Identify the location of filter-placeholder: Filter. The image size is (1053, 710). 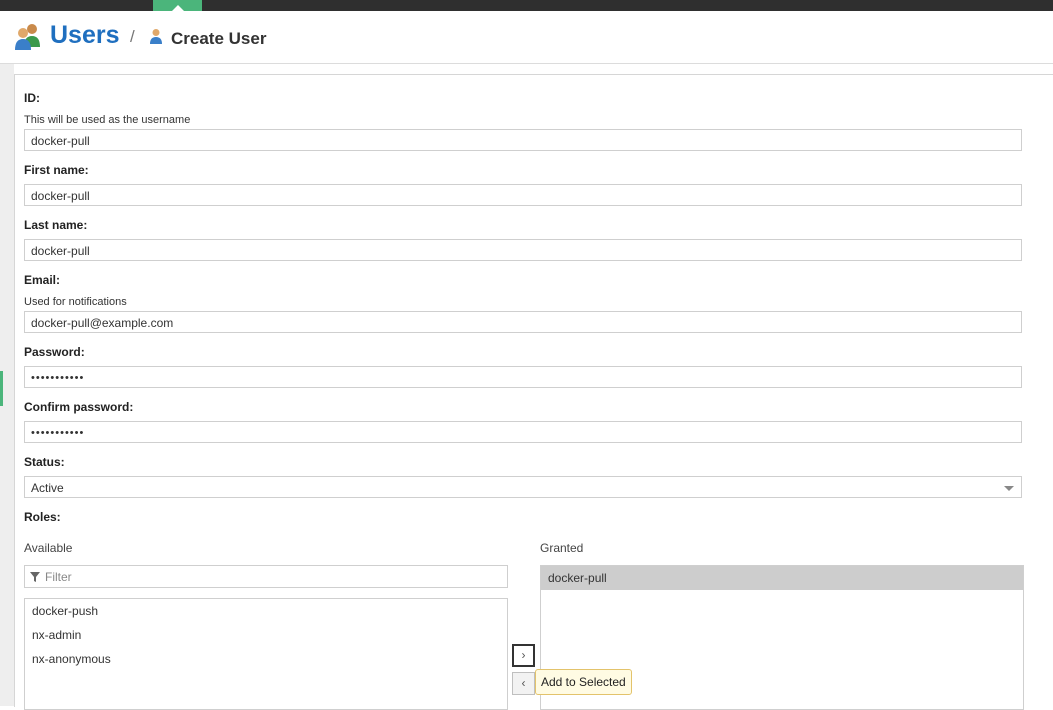
(58, 577).